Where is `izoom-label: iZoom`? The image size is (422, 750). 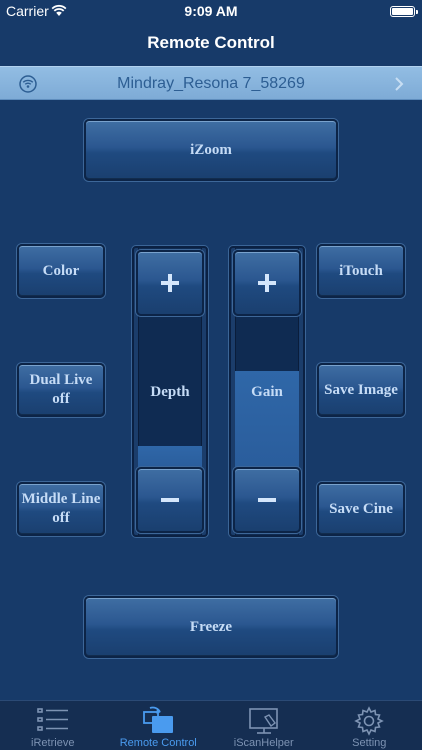
izoom-label: iZoom is located at coordinates (211, 149).